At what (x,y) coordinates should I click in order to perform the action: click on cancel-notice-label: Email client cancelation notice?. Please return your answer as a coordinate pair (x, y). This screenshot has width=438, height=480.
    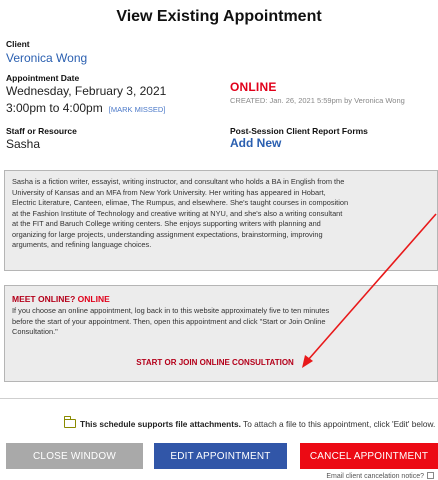
    Looking at the image, I should click on (375, 476).